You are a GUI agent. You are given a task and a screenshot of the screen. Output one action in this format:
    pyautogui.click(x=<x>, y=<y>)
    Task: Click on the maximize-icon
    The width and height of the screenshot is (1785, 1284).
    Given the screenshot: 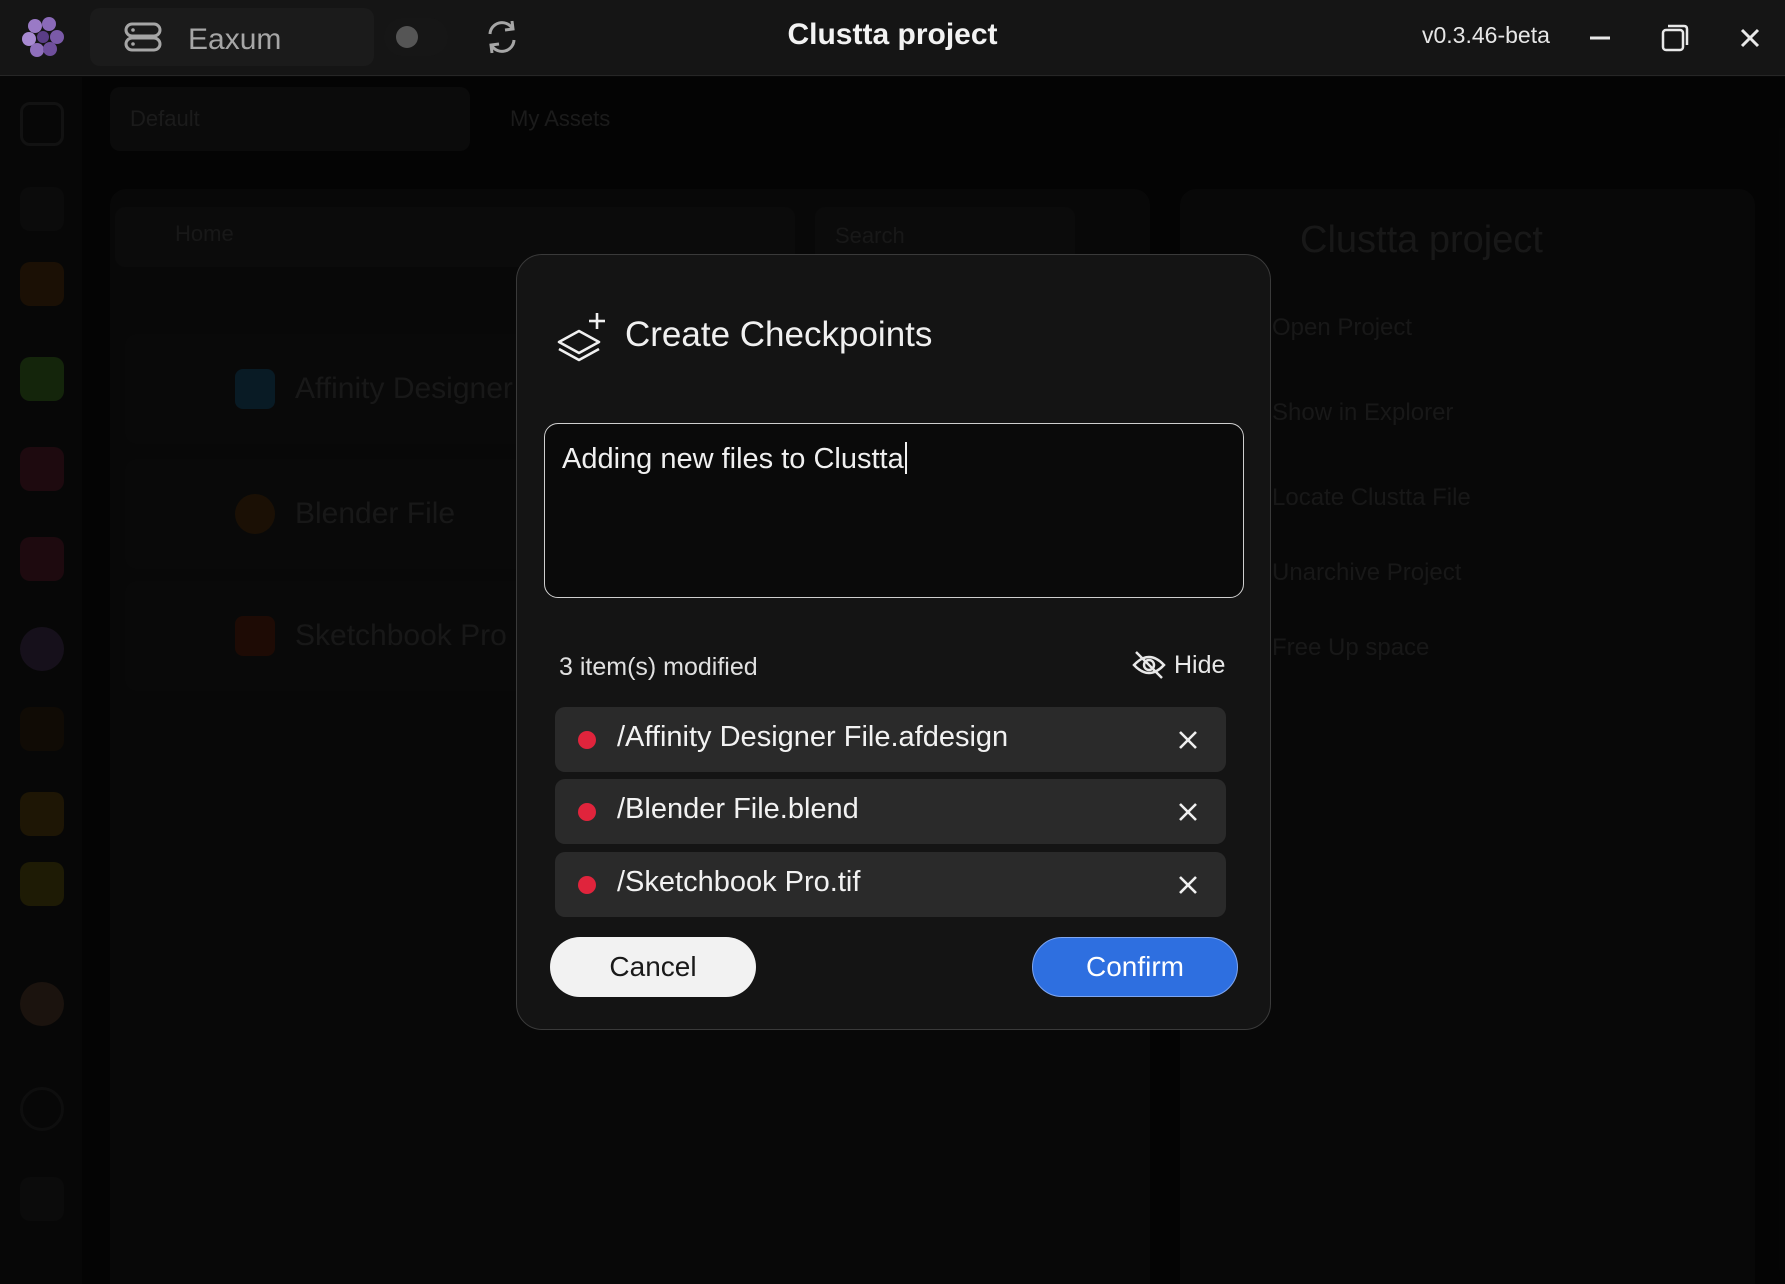 What is the action you would take?
    pyautogui.click(x=1675, y=38)
    